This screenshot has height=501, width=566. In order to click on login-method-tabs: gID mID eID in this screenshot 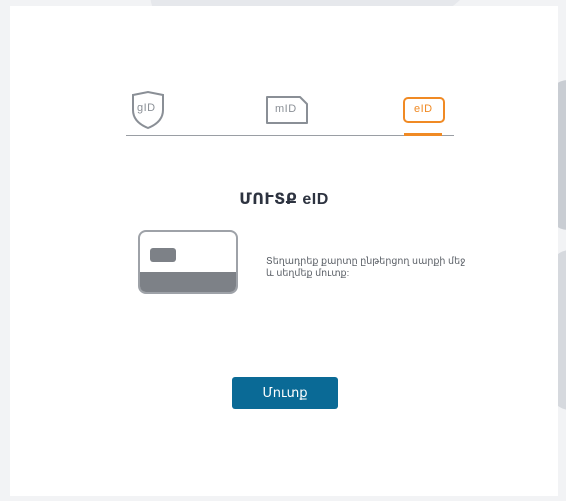, I will do `click(290, 111)`.